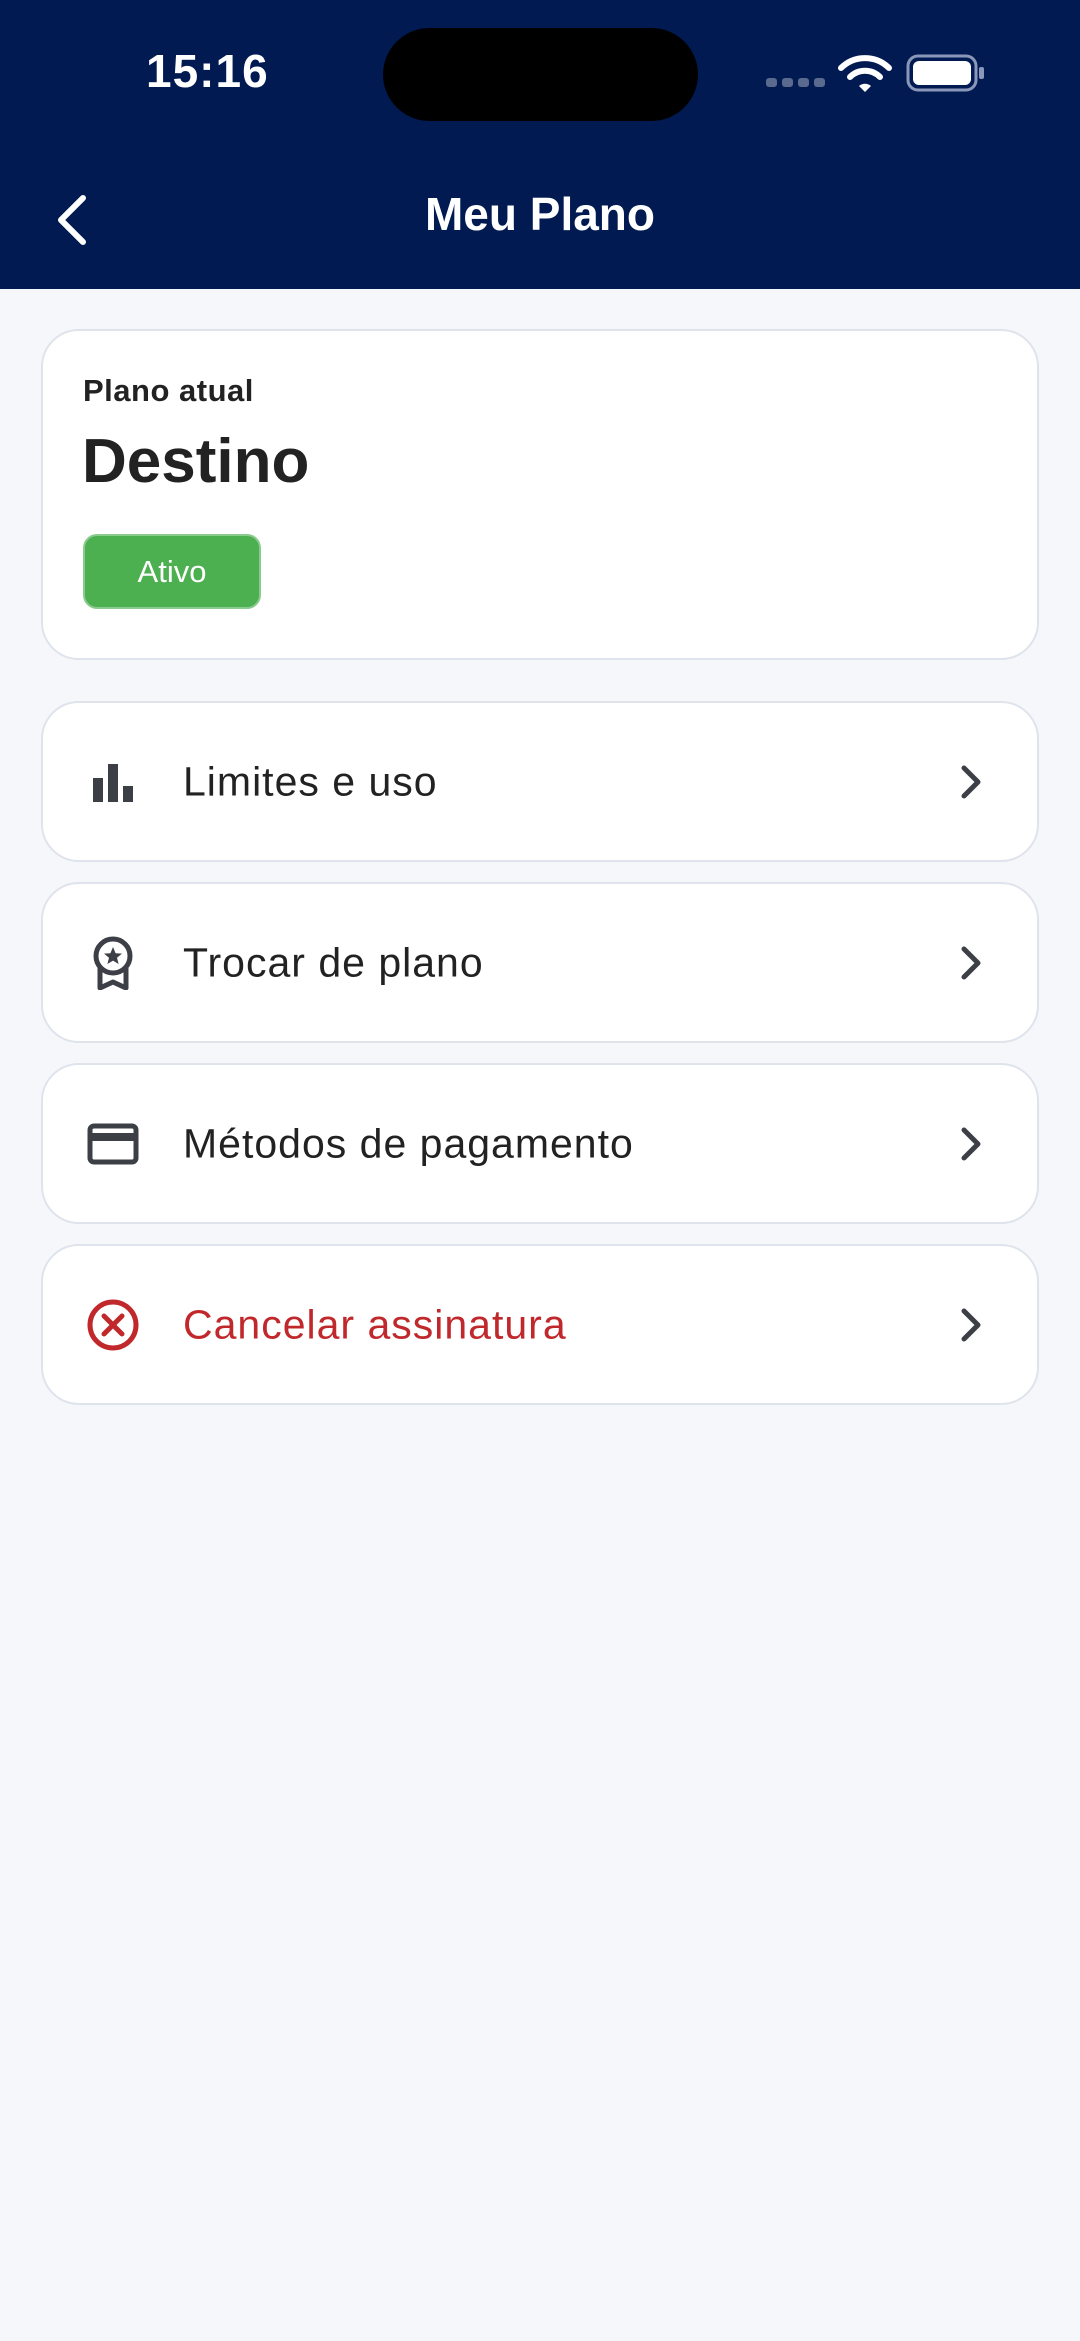  I want to click on menu-item-payment-methods: Métodos de pagamento, so click(540, 1143).